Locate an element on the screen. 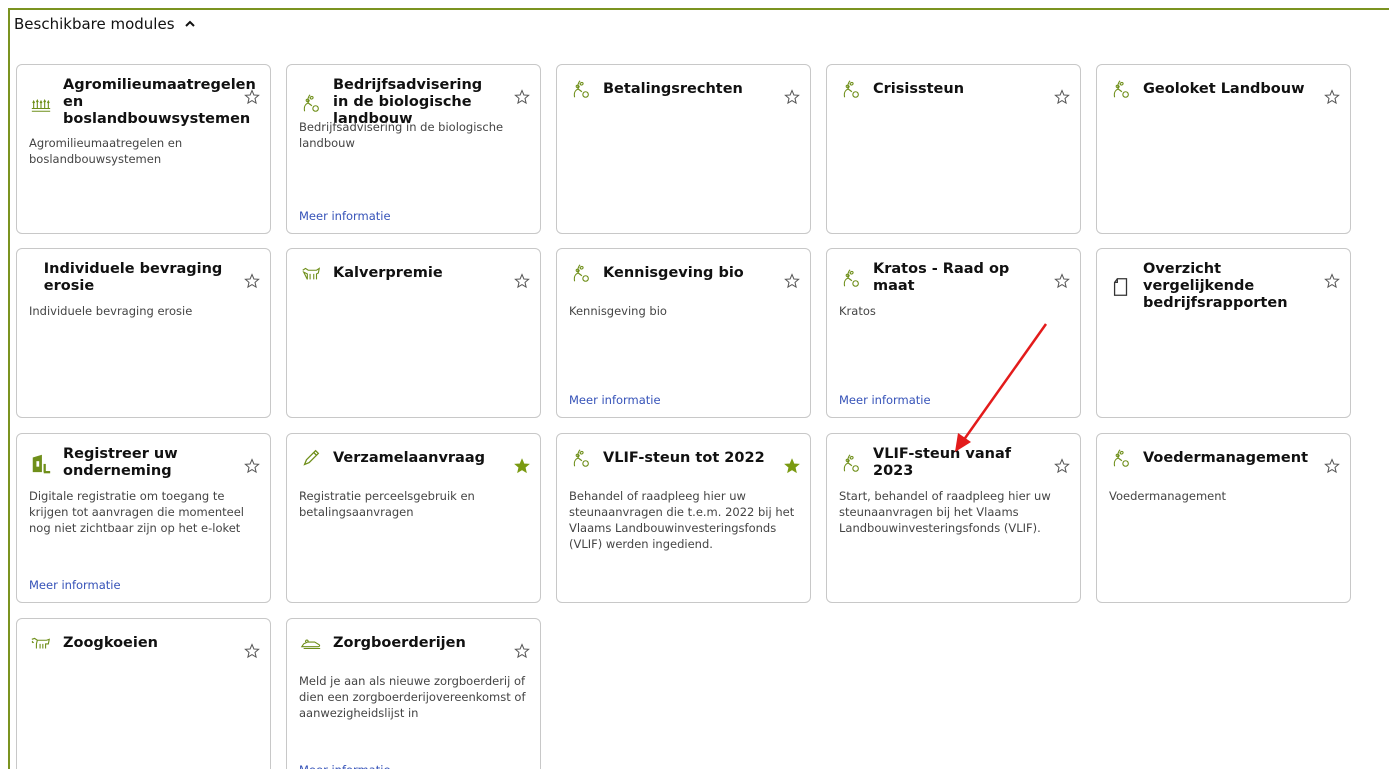 The height and width of the screenshot is (769, 1389). card-header: Geoloket Landbouw is located at coordinates (1209, 89).